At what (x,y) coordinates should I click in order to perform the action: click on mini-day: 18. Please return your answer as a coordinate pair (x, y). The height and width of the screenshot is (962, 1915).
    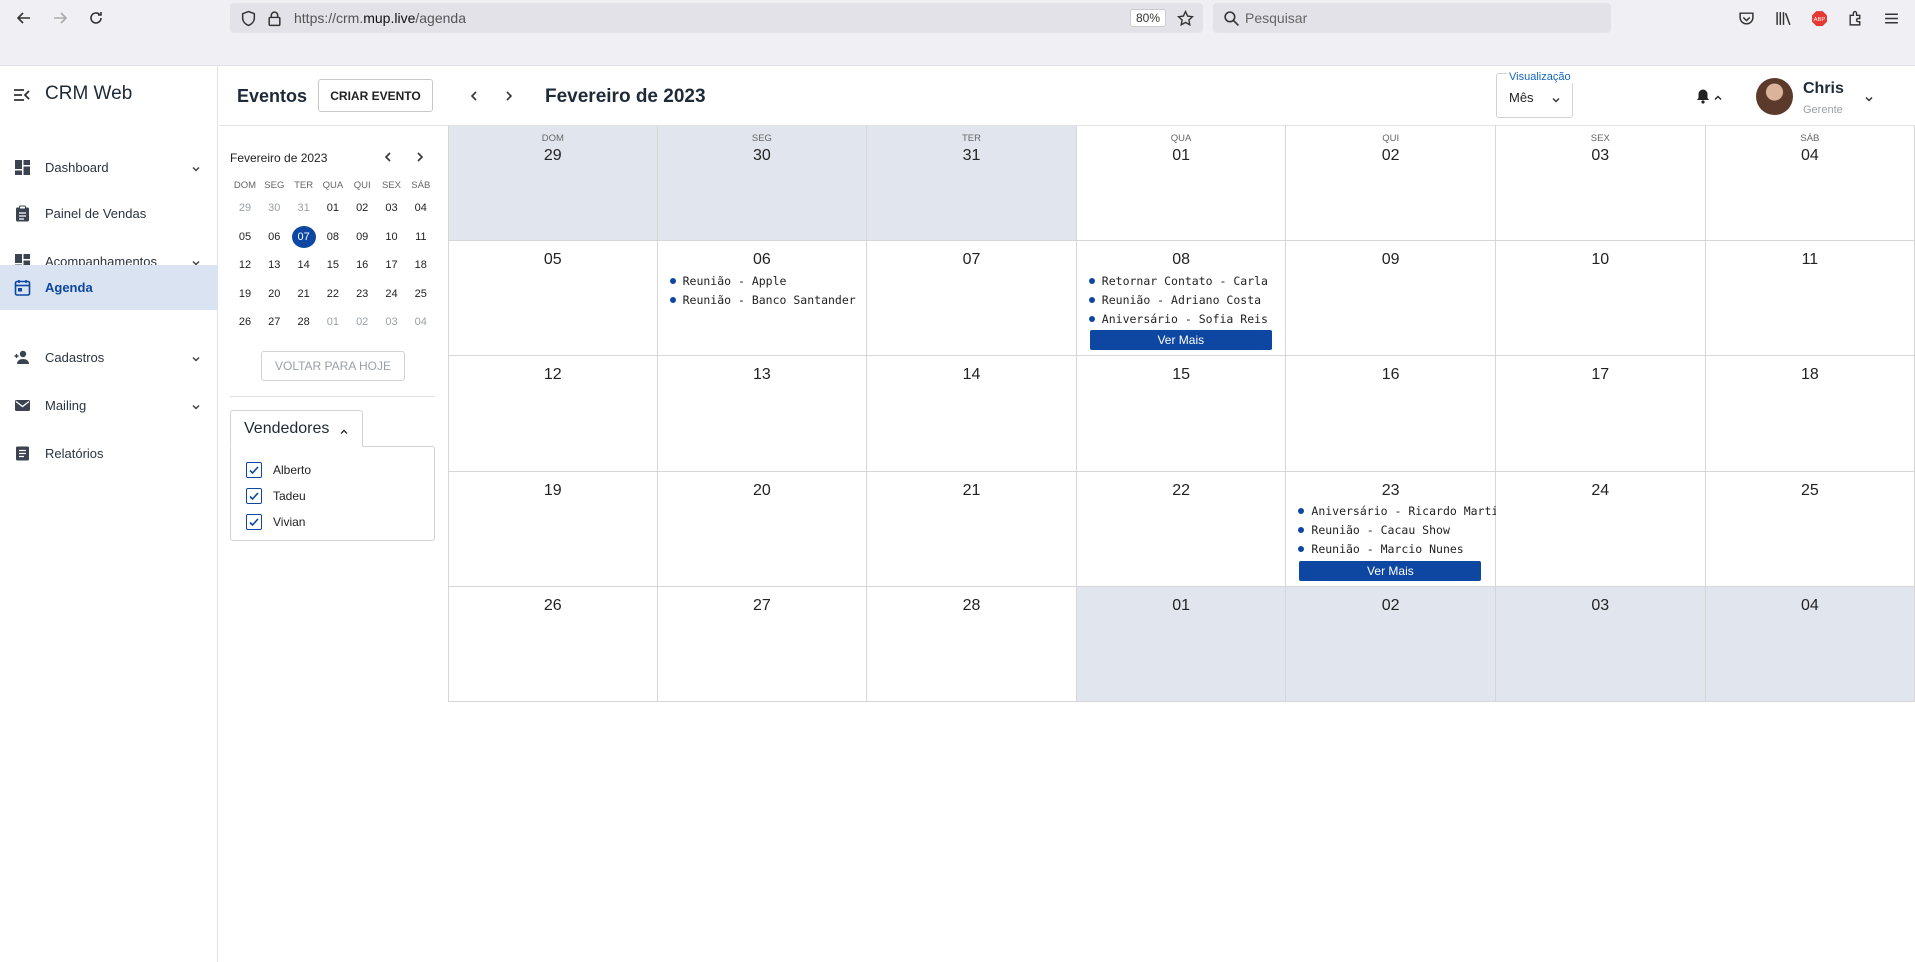
    Looking at the image, I should click on (421, 265).